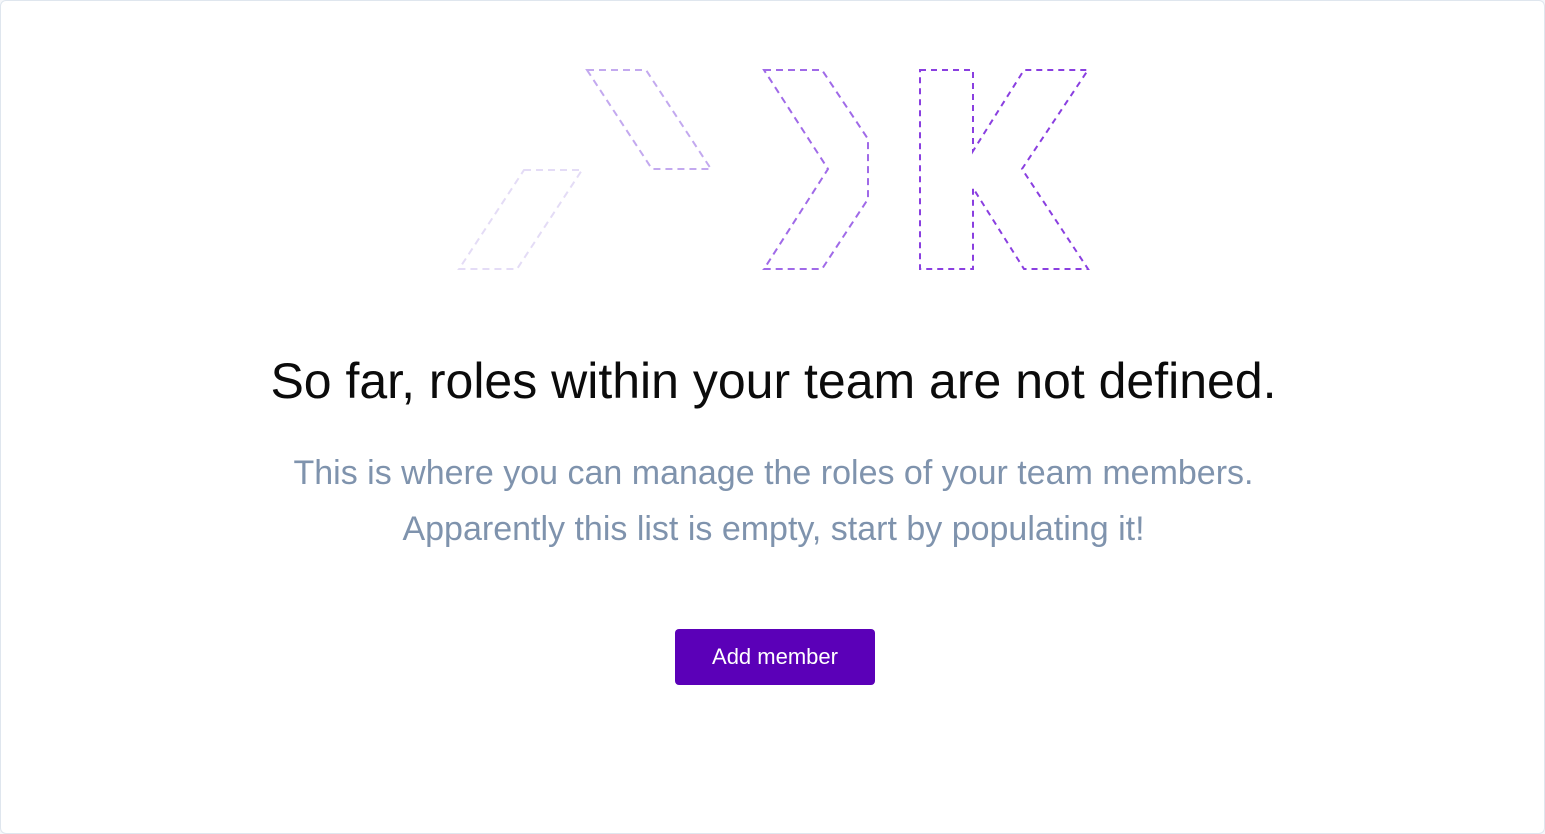  Describe the element at coordinates (775, 657) in the screenshot. I see `add-member-button: Add member` at that location.